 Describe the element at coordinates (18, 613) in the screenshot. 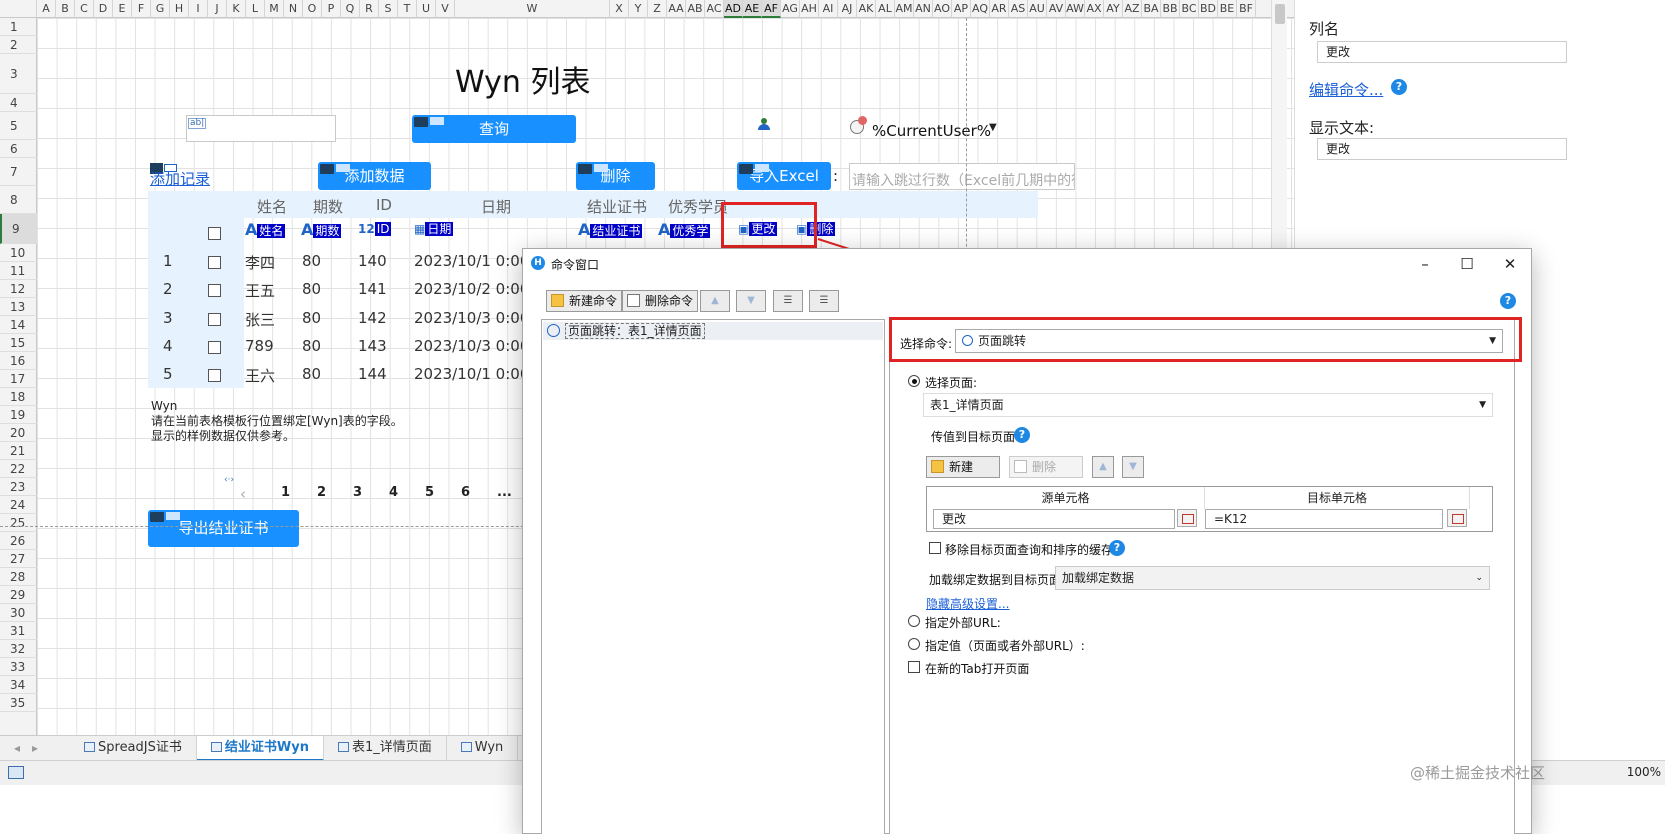

I see `row-header: 30` at that location.